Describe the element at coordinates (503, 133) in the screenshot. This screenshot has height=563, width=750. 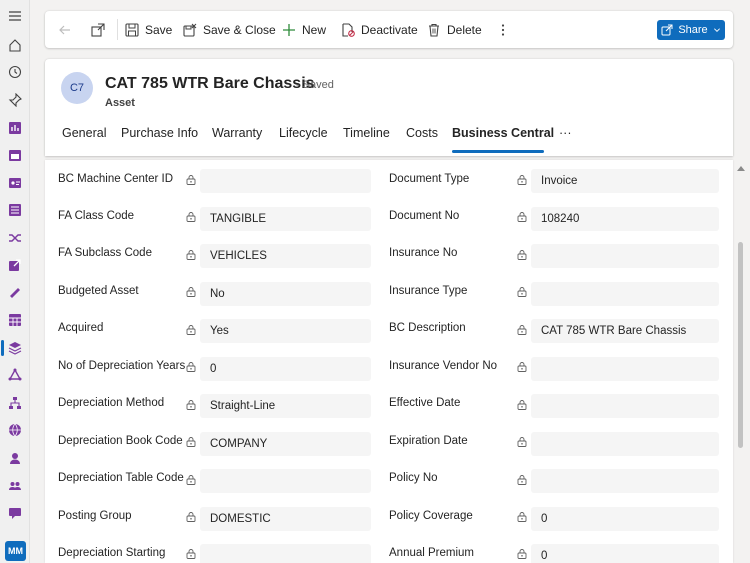
I see `tab-business-central: Business Central` at that location.